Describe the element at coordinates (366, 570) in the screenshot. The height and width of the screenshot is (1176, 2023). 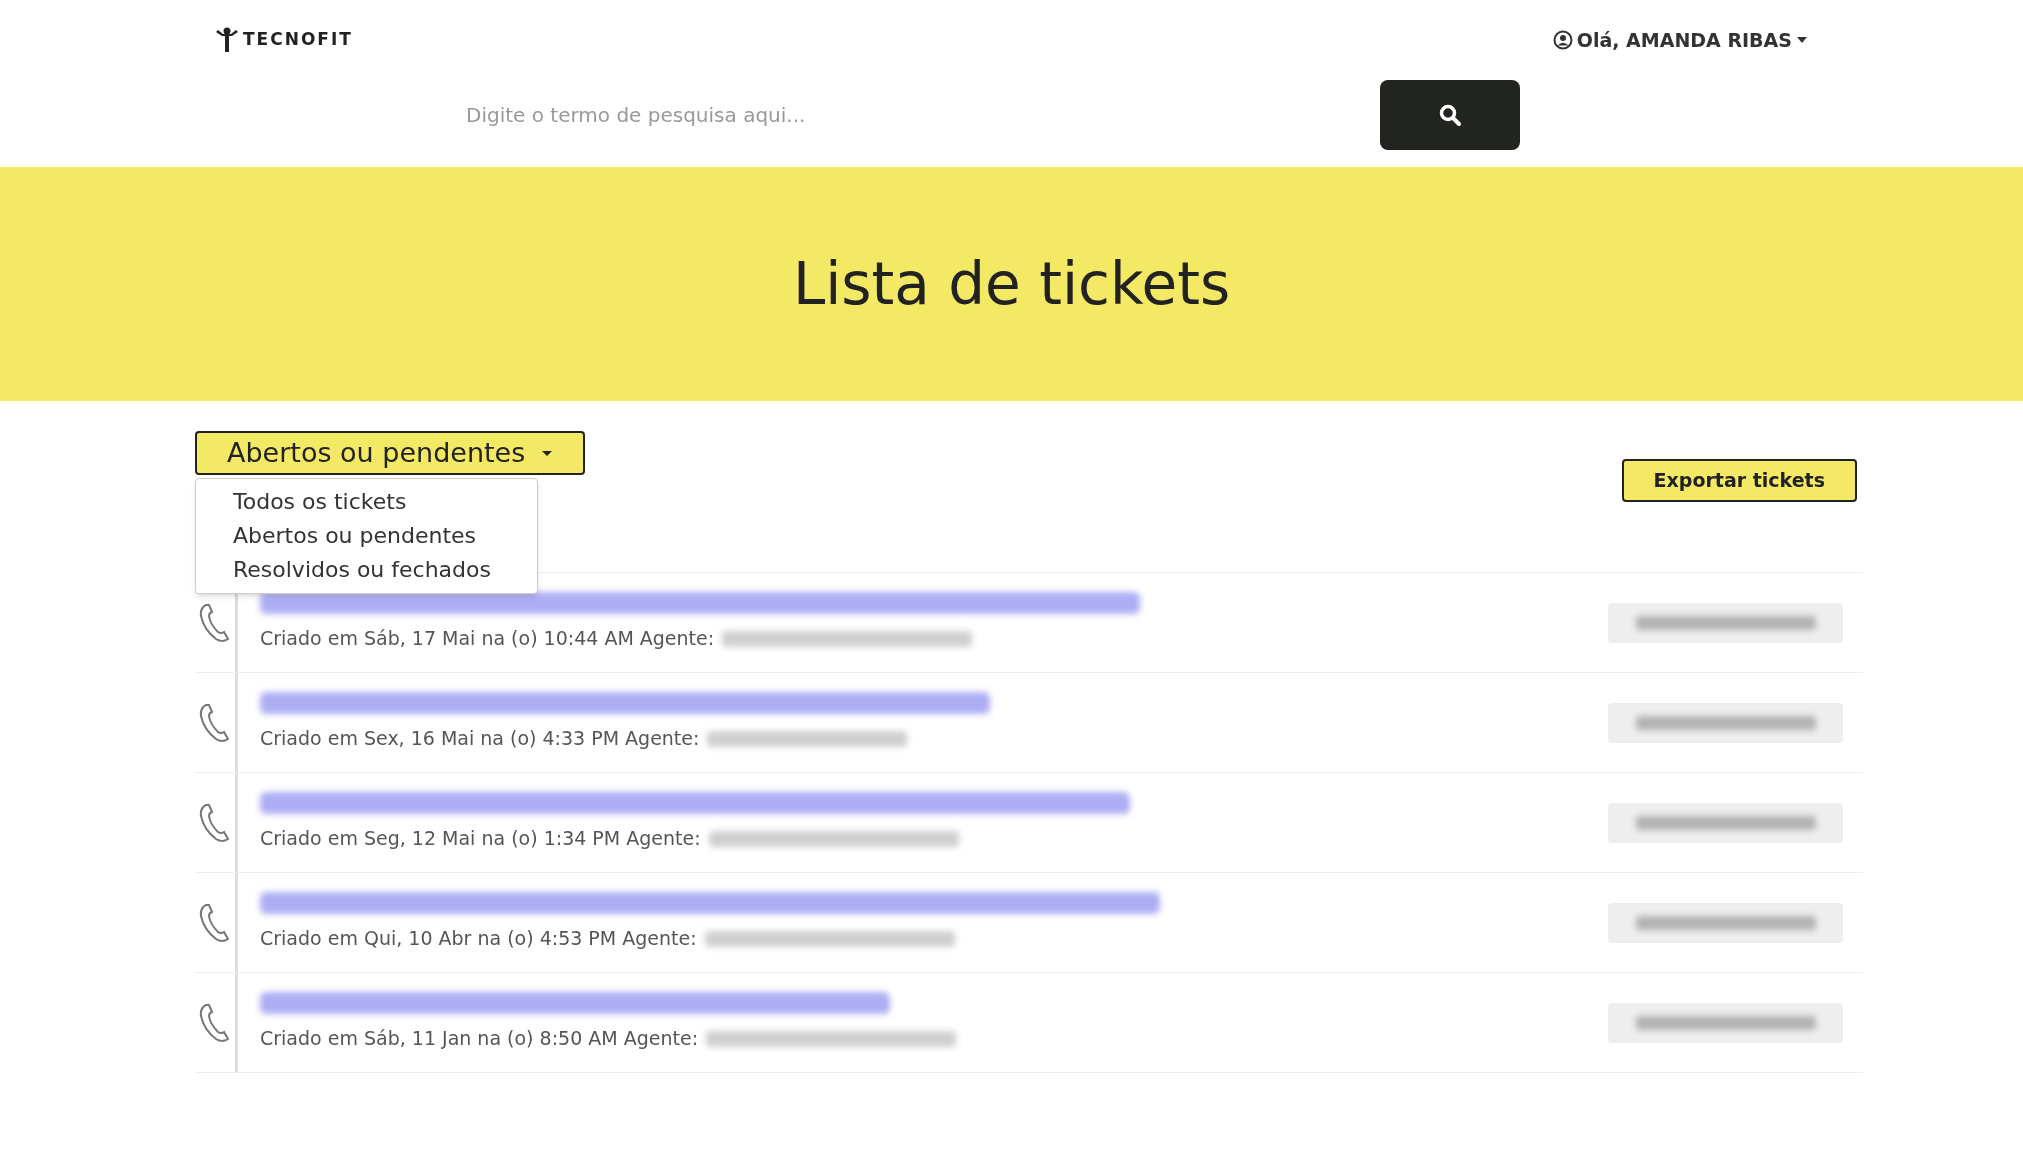
I see `dropdown-option: Resolvidos ou fechados` at that location.